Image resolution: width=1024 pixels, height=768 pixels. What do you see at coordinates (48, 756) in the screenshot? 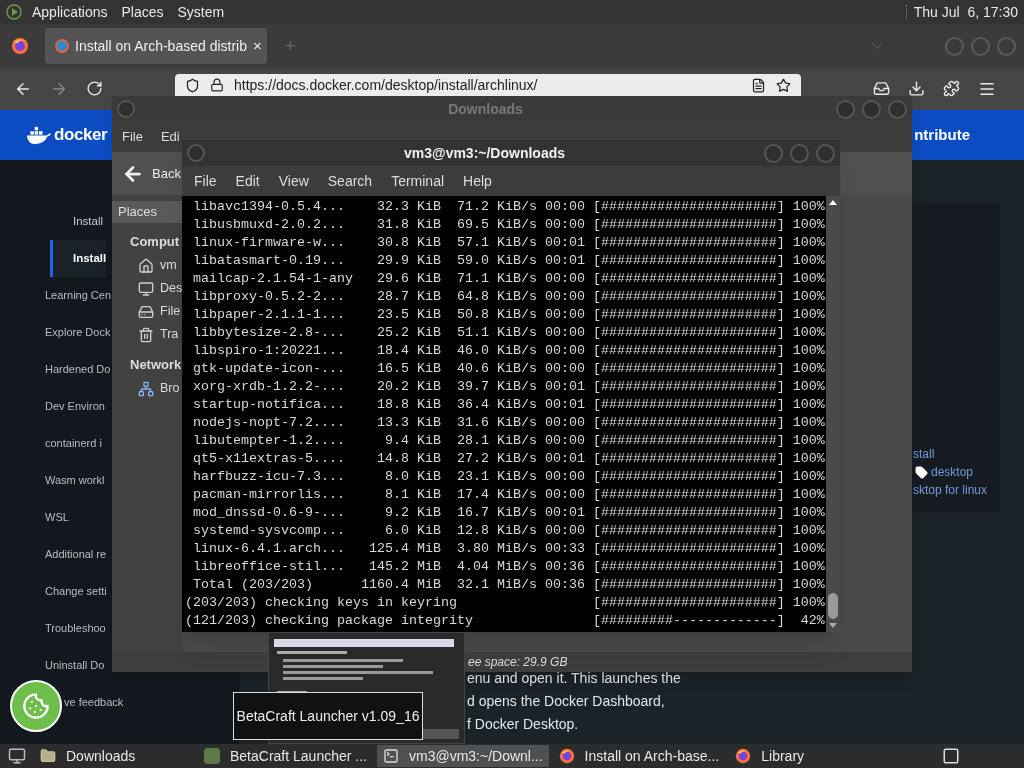
I see `folder-icon` at bounding box center [48, 756].